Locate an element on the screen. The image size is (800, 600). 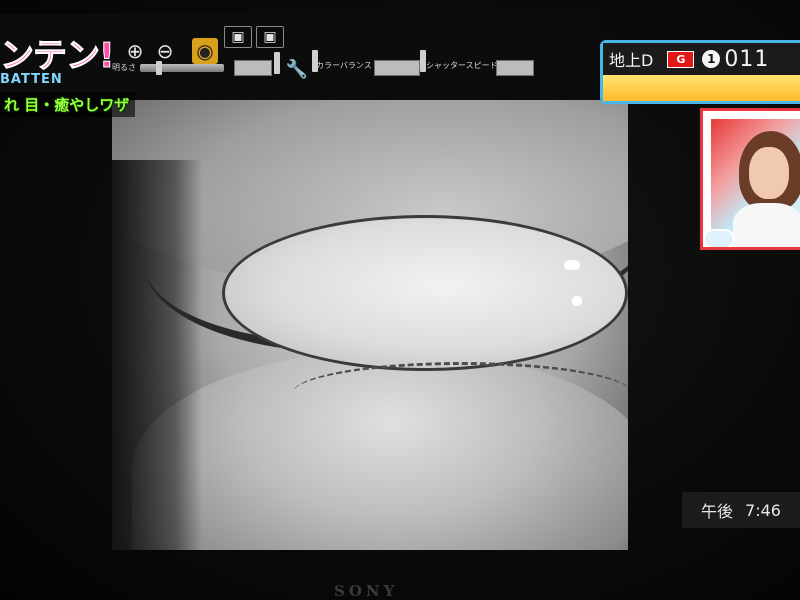
time-display: 午後 7:46 is located at coordinates (741, 510).